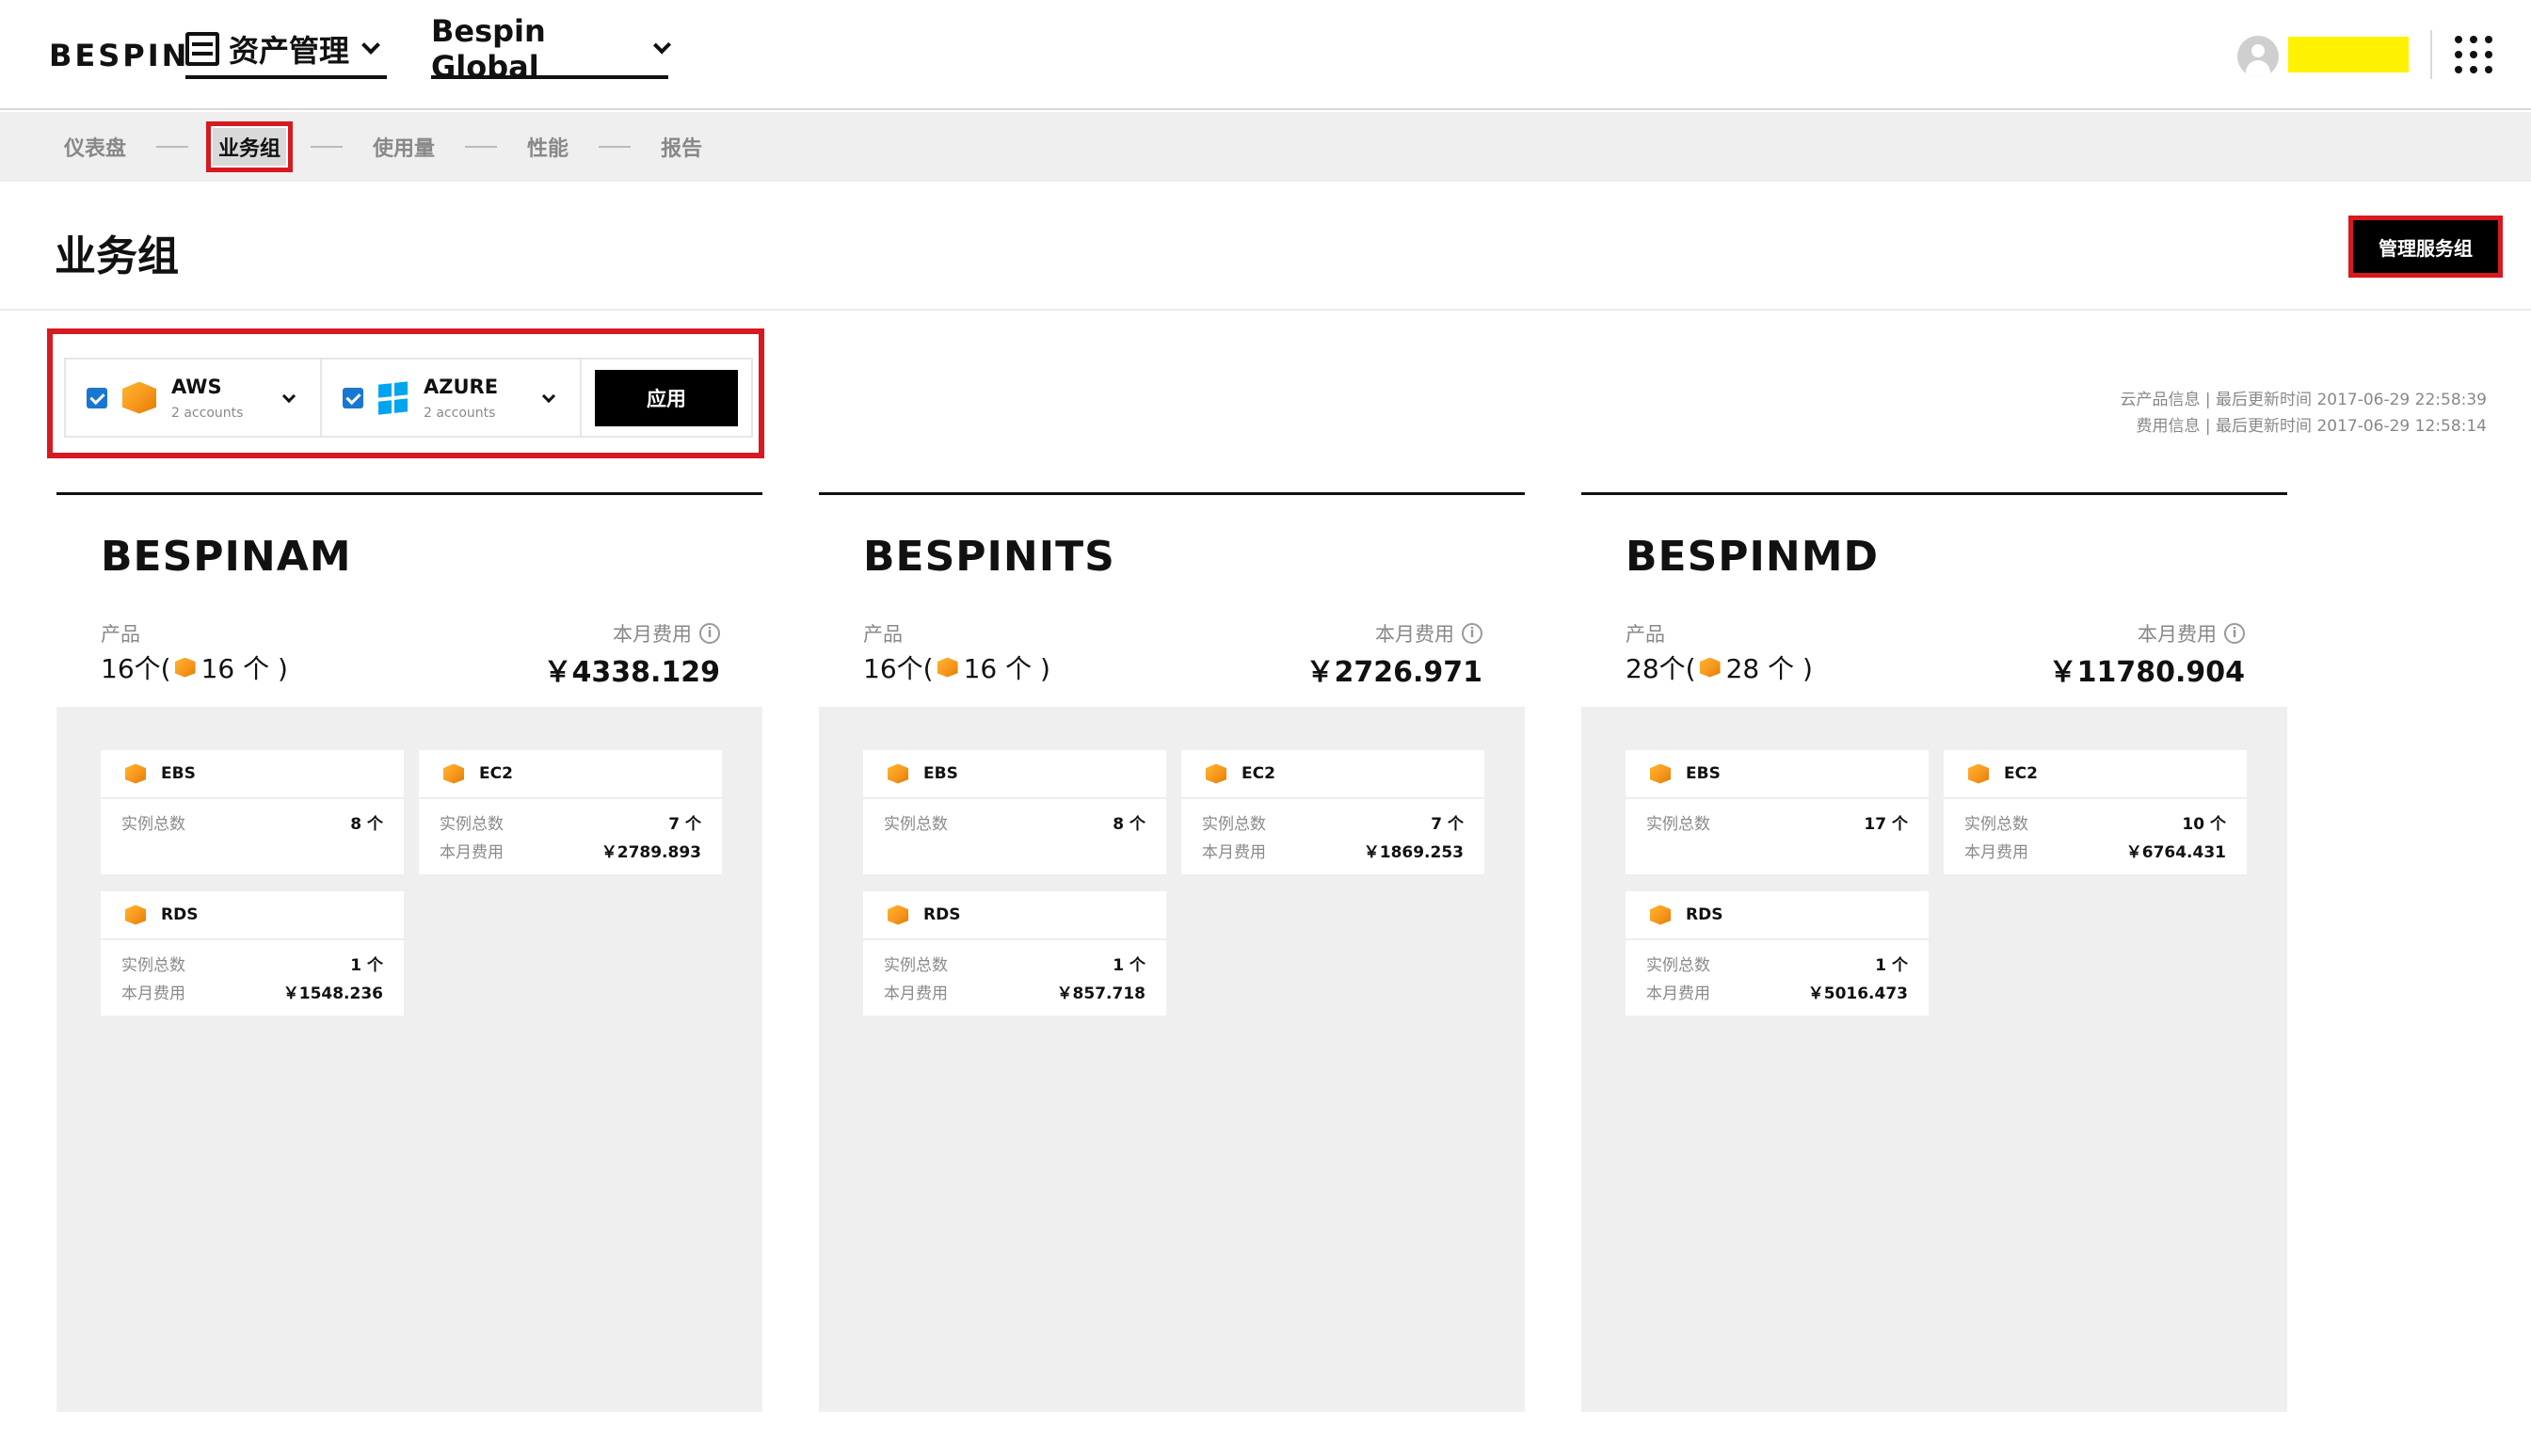 The width and height of the screenshot is (2531, 1456). I want to click on windows-azure-icon, so click(393, 397).